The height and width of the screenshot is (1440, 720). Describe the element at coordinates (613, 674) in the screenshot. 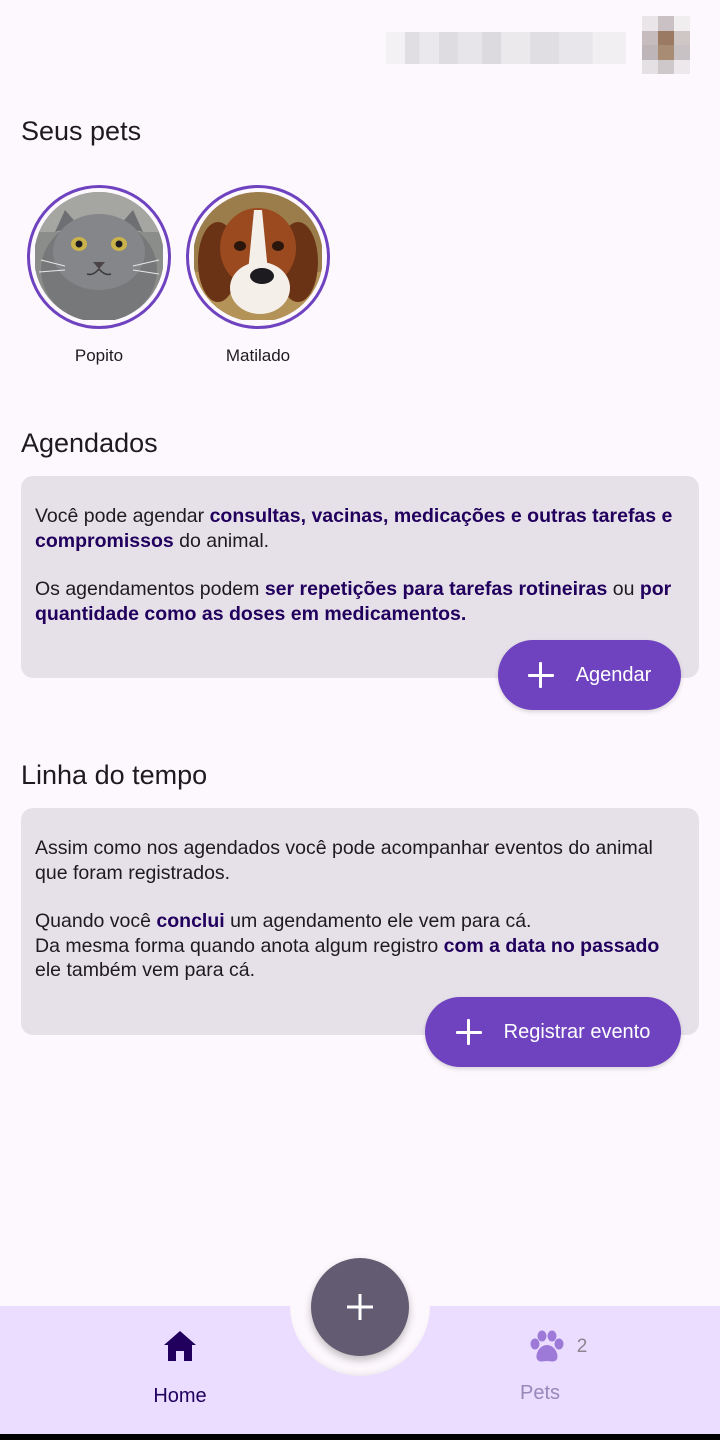

I see `schedule-button-label: Agendar` at that location.